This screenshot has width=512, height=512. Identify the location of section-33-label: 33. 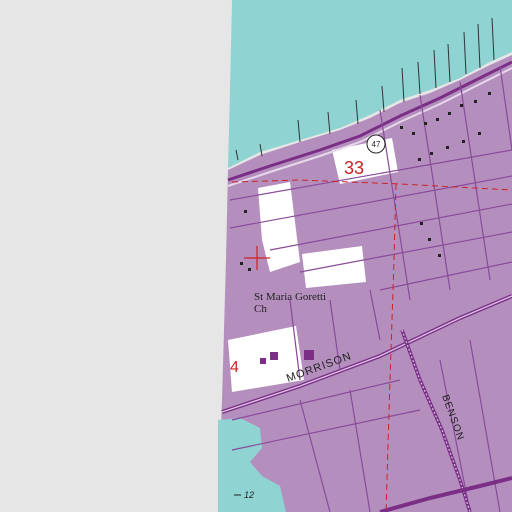
(354, 168).